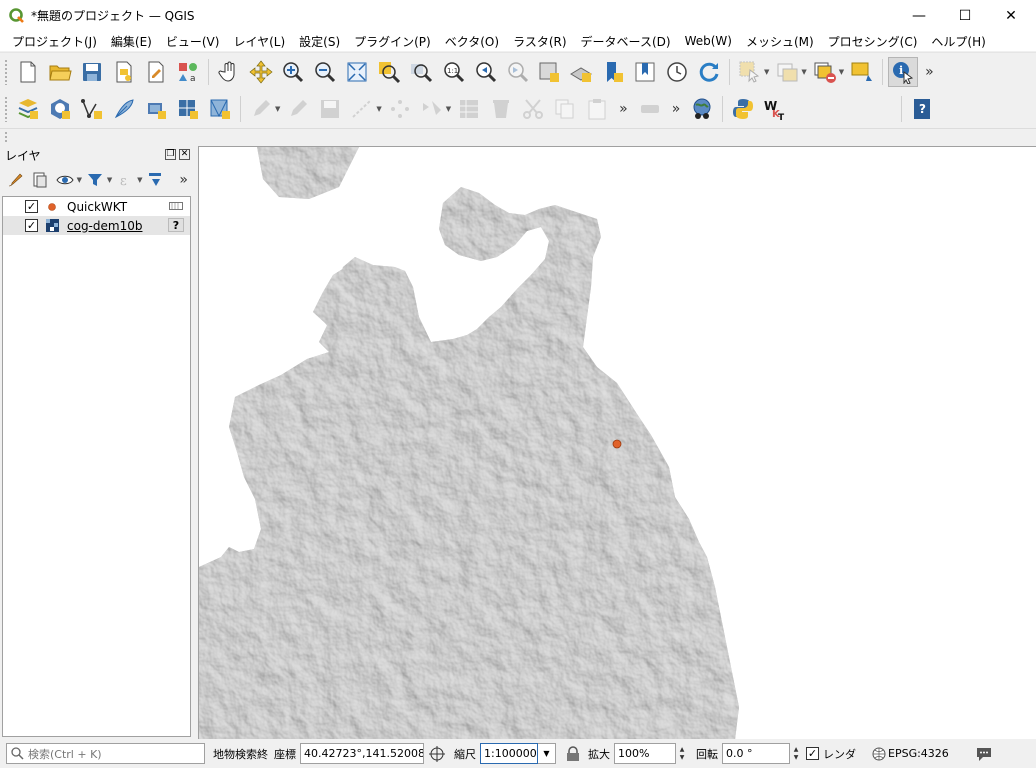 The height and width of the screenshot is (768, 1036). What do you see at coordinates (92, 72) in the screenshot?
I see `save-project-button` at bounding box center [92, 72].